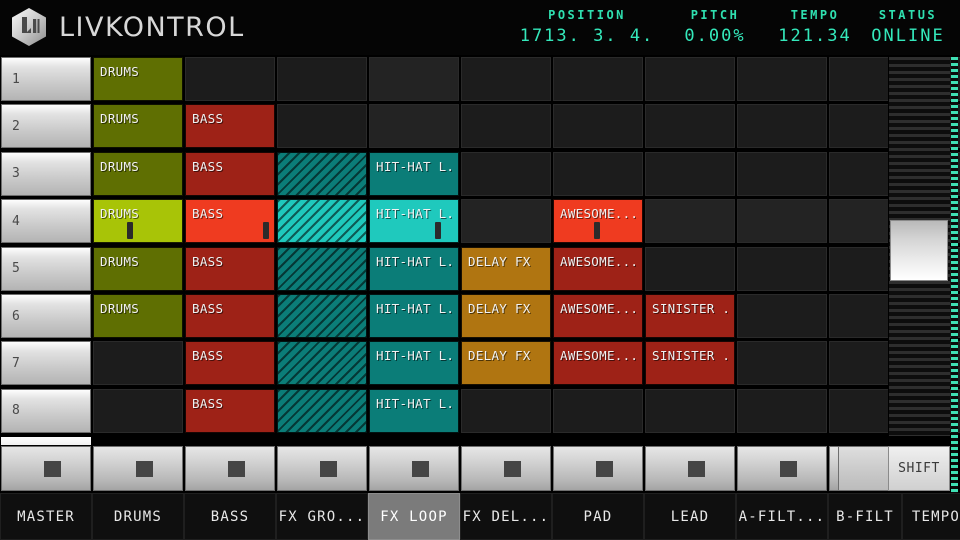 Image resolution: width=960 pixels, height=540 pixels. I want to click on track-tab-drums: DRUMS, so click(138, 516).